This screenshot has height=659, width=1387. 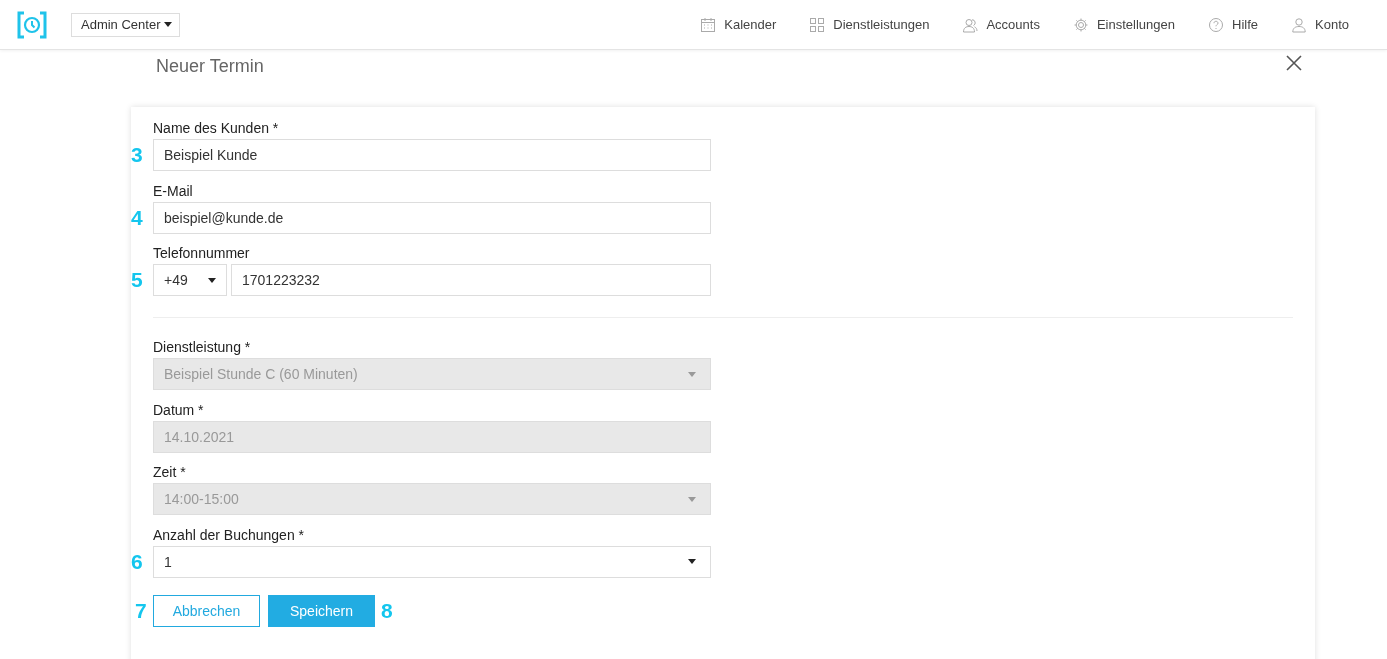 What do you see at coordinates (202, 253) in the screenshot?
I see `field-label: Telefonnummer` at bounding box center [202, 253].